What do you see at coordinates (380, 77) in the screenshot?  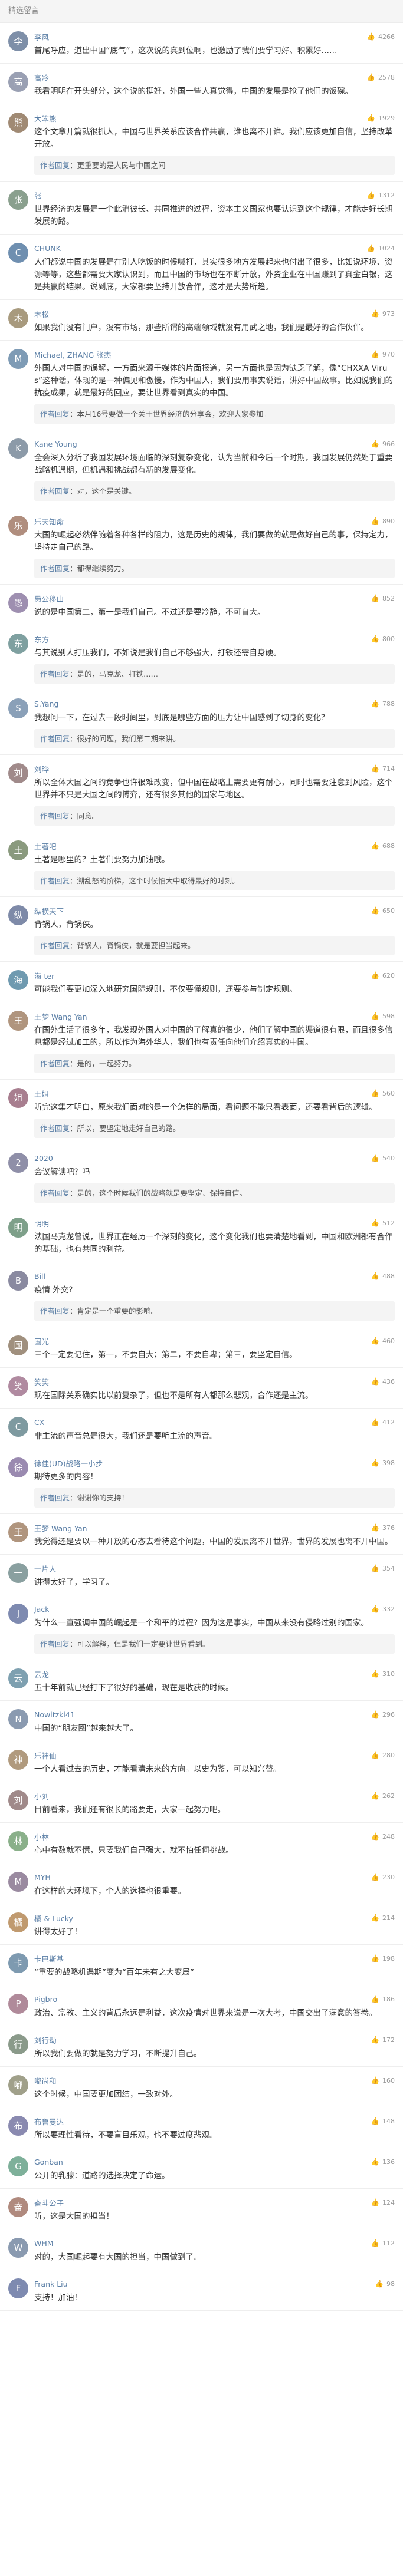 I see `like-button: 👍 2578` at bounding box center [380, 77].